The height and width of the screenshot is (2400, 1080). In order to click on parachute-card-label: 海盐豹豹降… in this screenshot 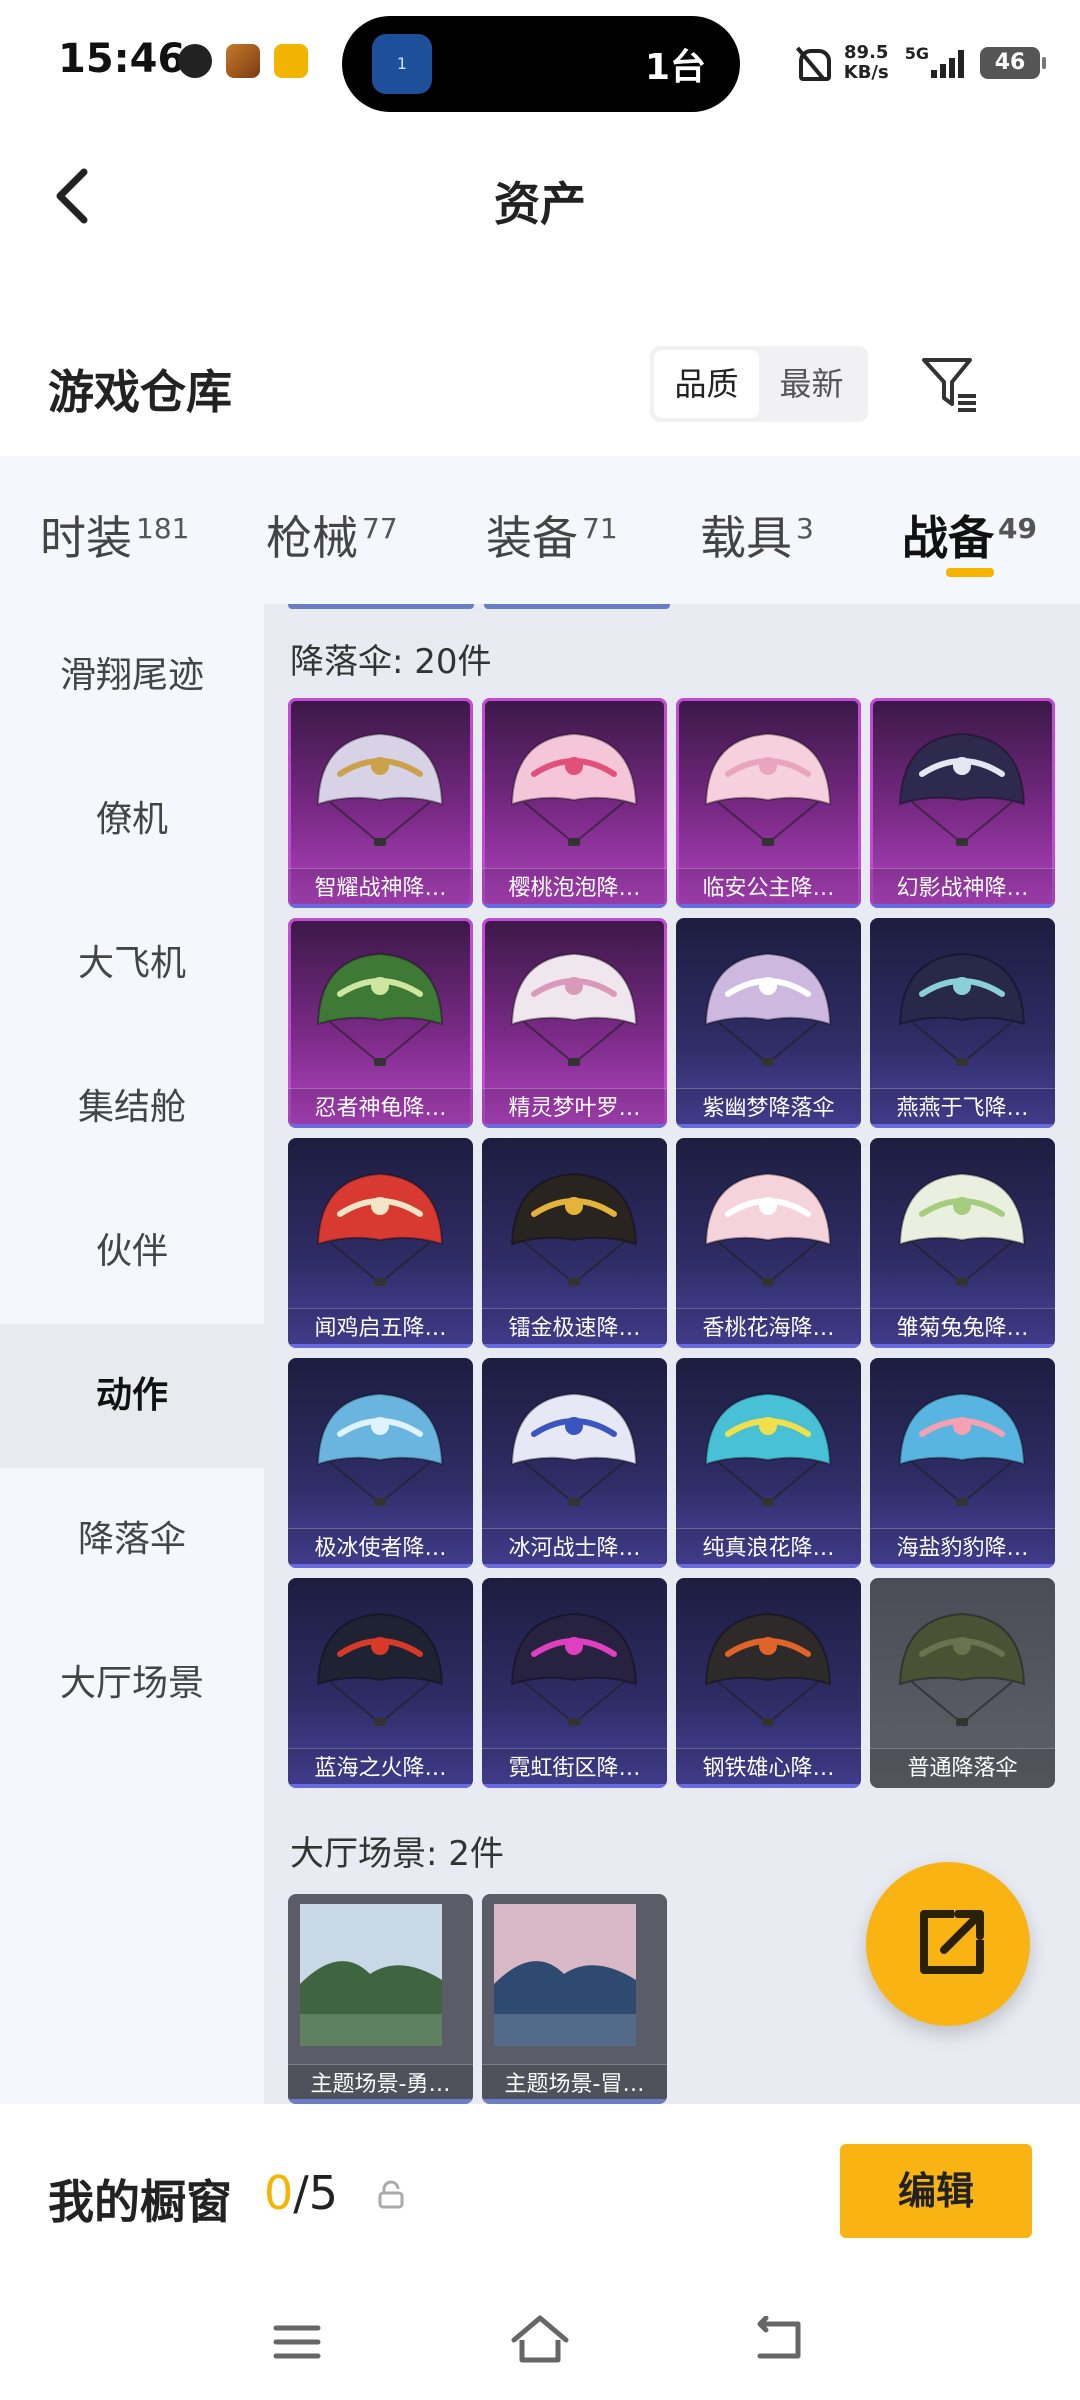, I will do `click(962, 1548)`.